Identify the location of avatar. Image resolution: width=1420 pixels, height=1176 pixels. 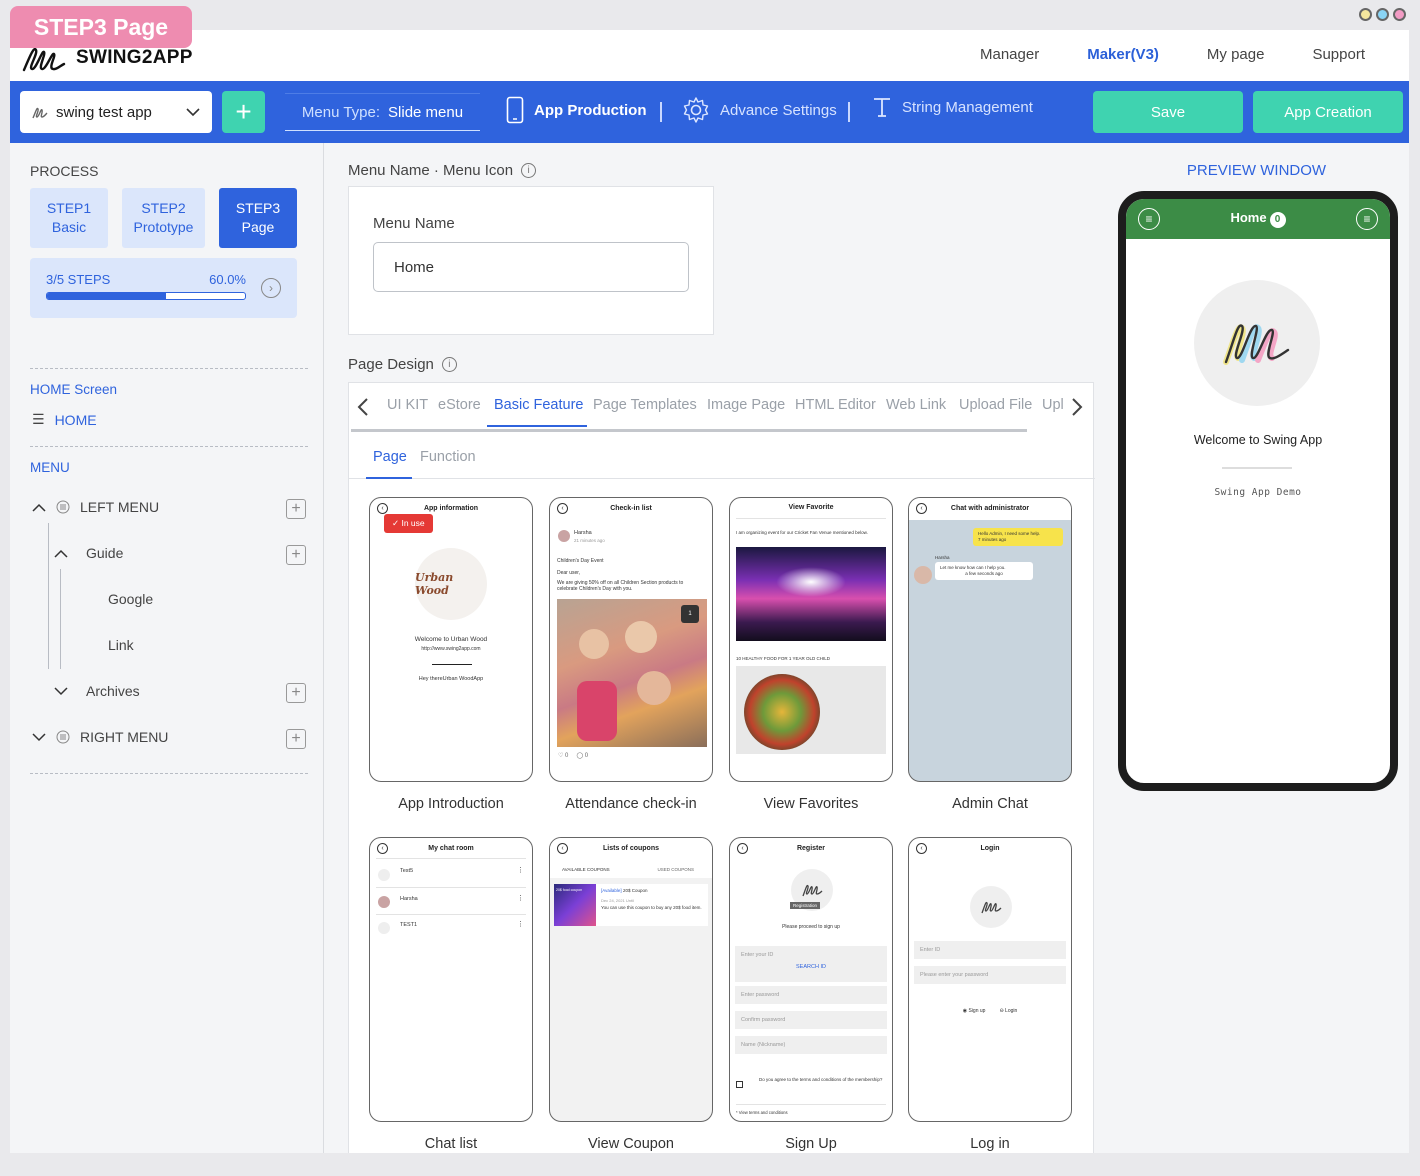
(384, 928).